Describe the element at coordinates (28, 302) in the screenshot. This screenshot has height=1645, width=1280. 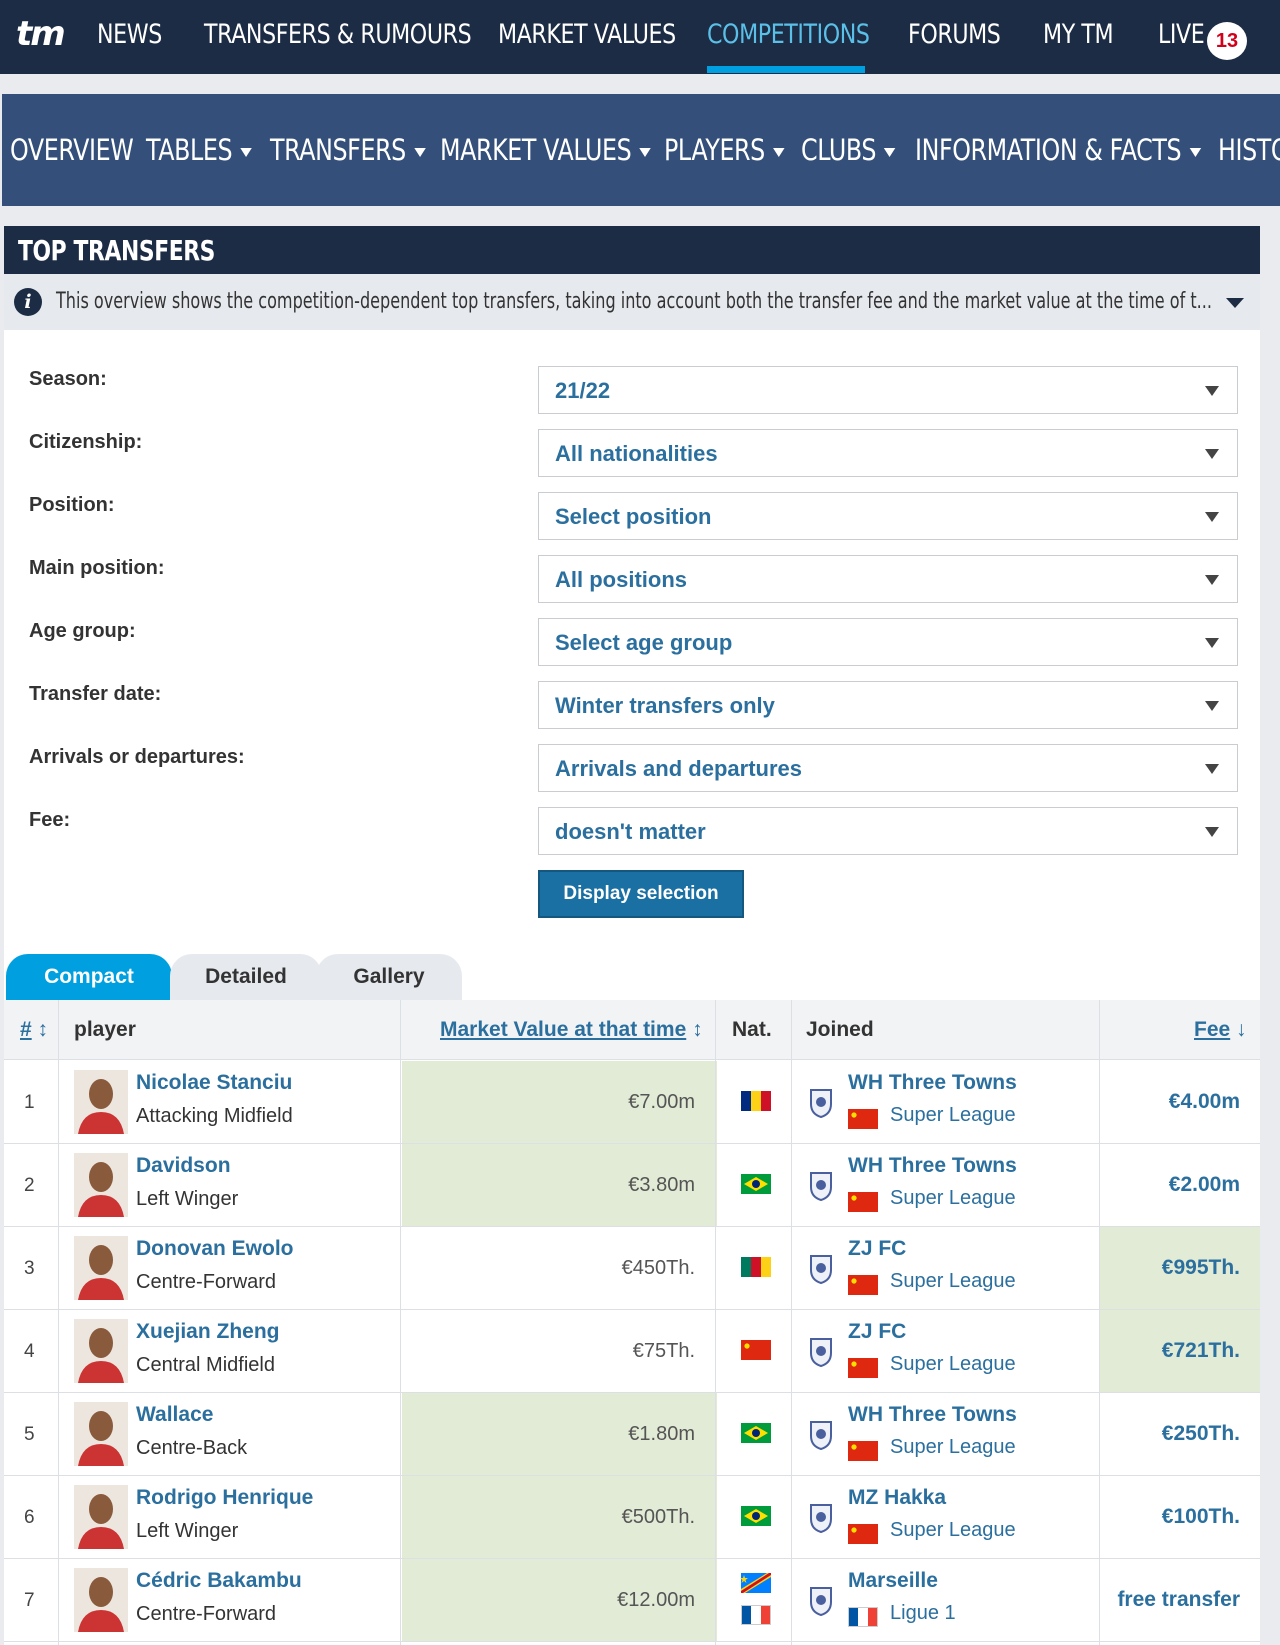
I see `info-icon: i` at that location.